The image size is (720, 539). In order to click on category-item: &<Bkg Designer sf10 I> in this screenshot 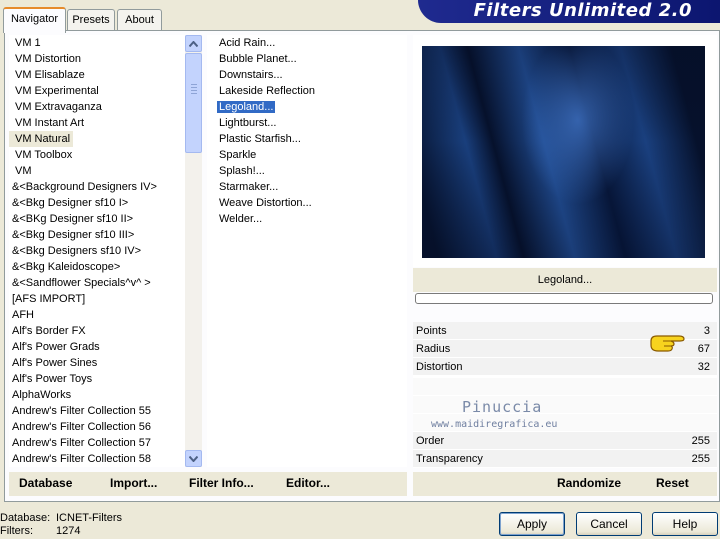, I will do `click(97, 203)`.